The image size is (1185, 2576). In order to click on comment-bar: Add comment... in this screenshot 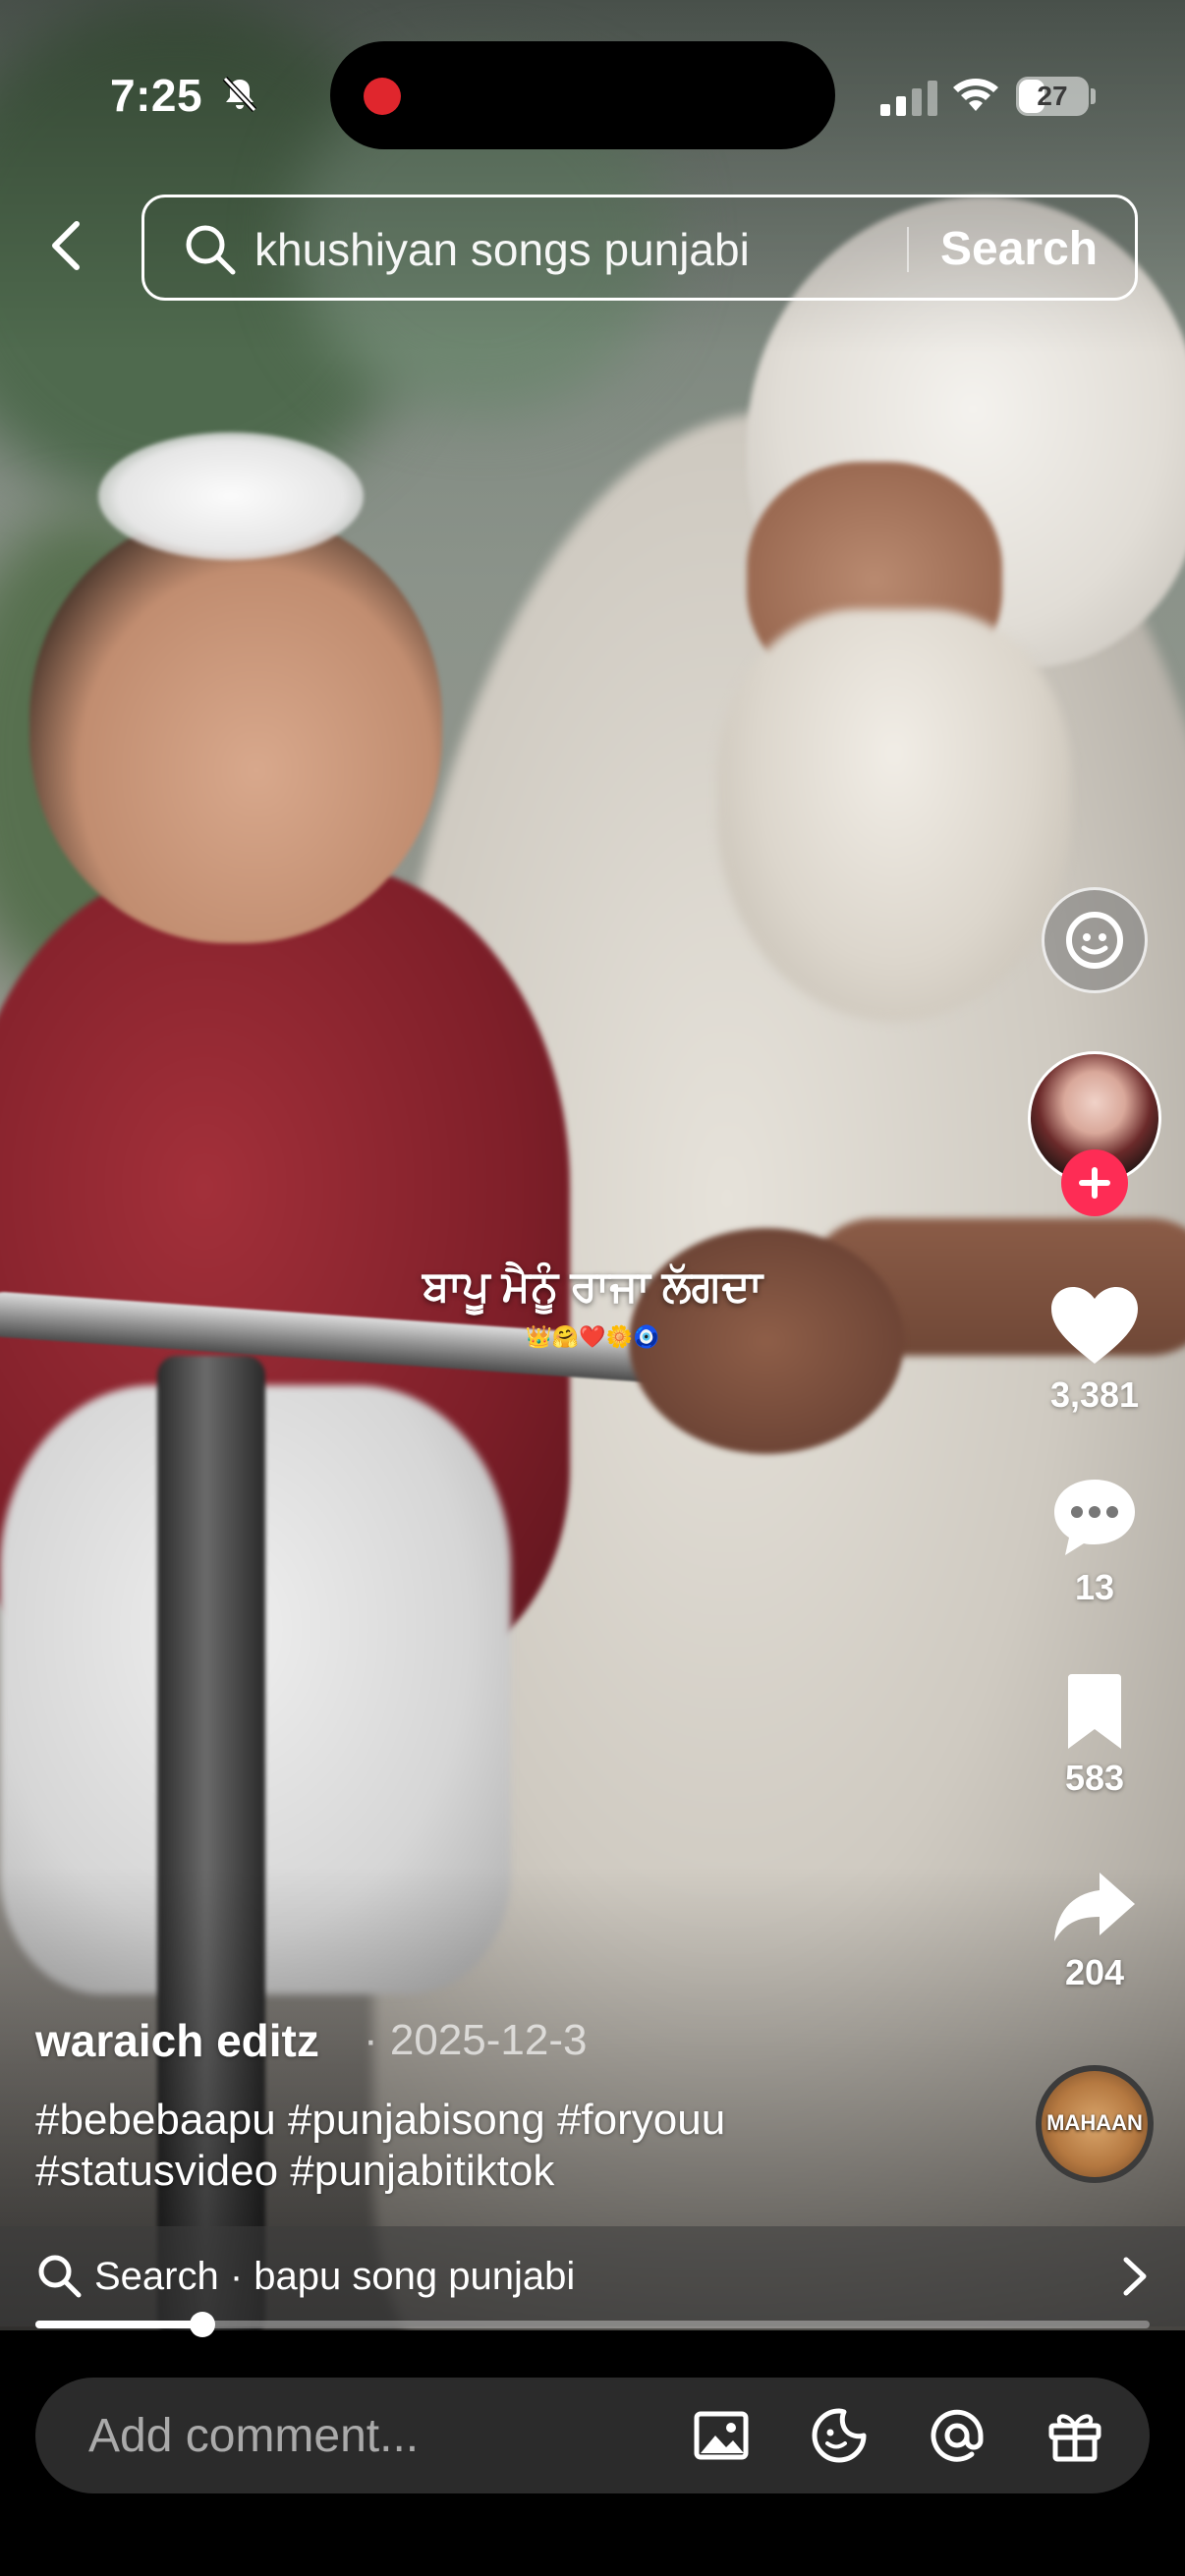, I will do `click(592, 2435)`.